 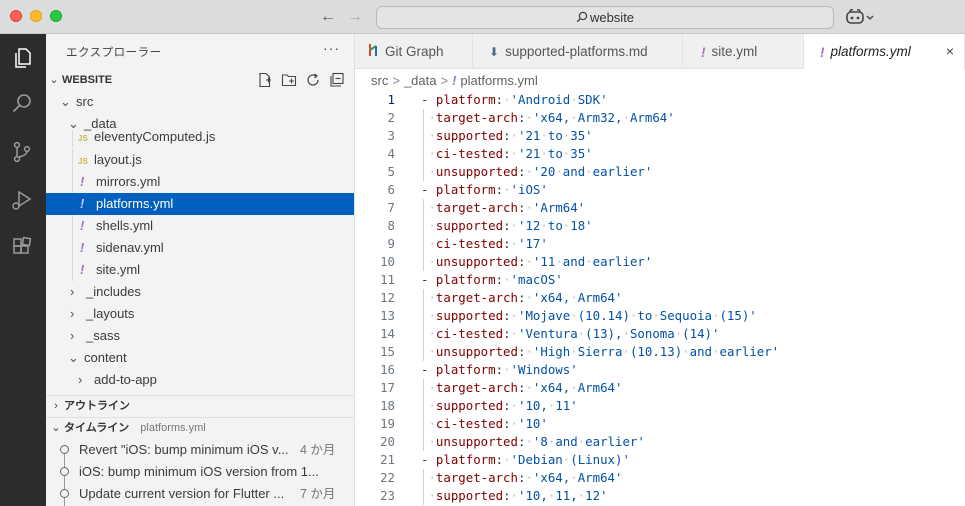 What do you see at coordinates (36, 16) in the screenshot?
I see `minimize-window-button` at bounding box center [36, 16].